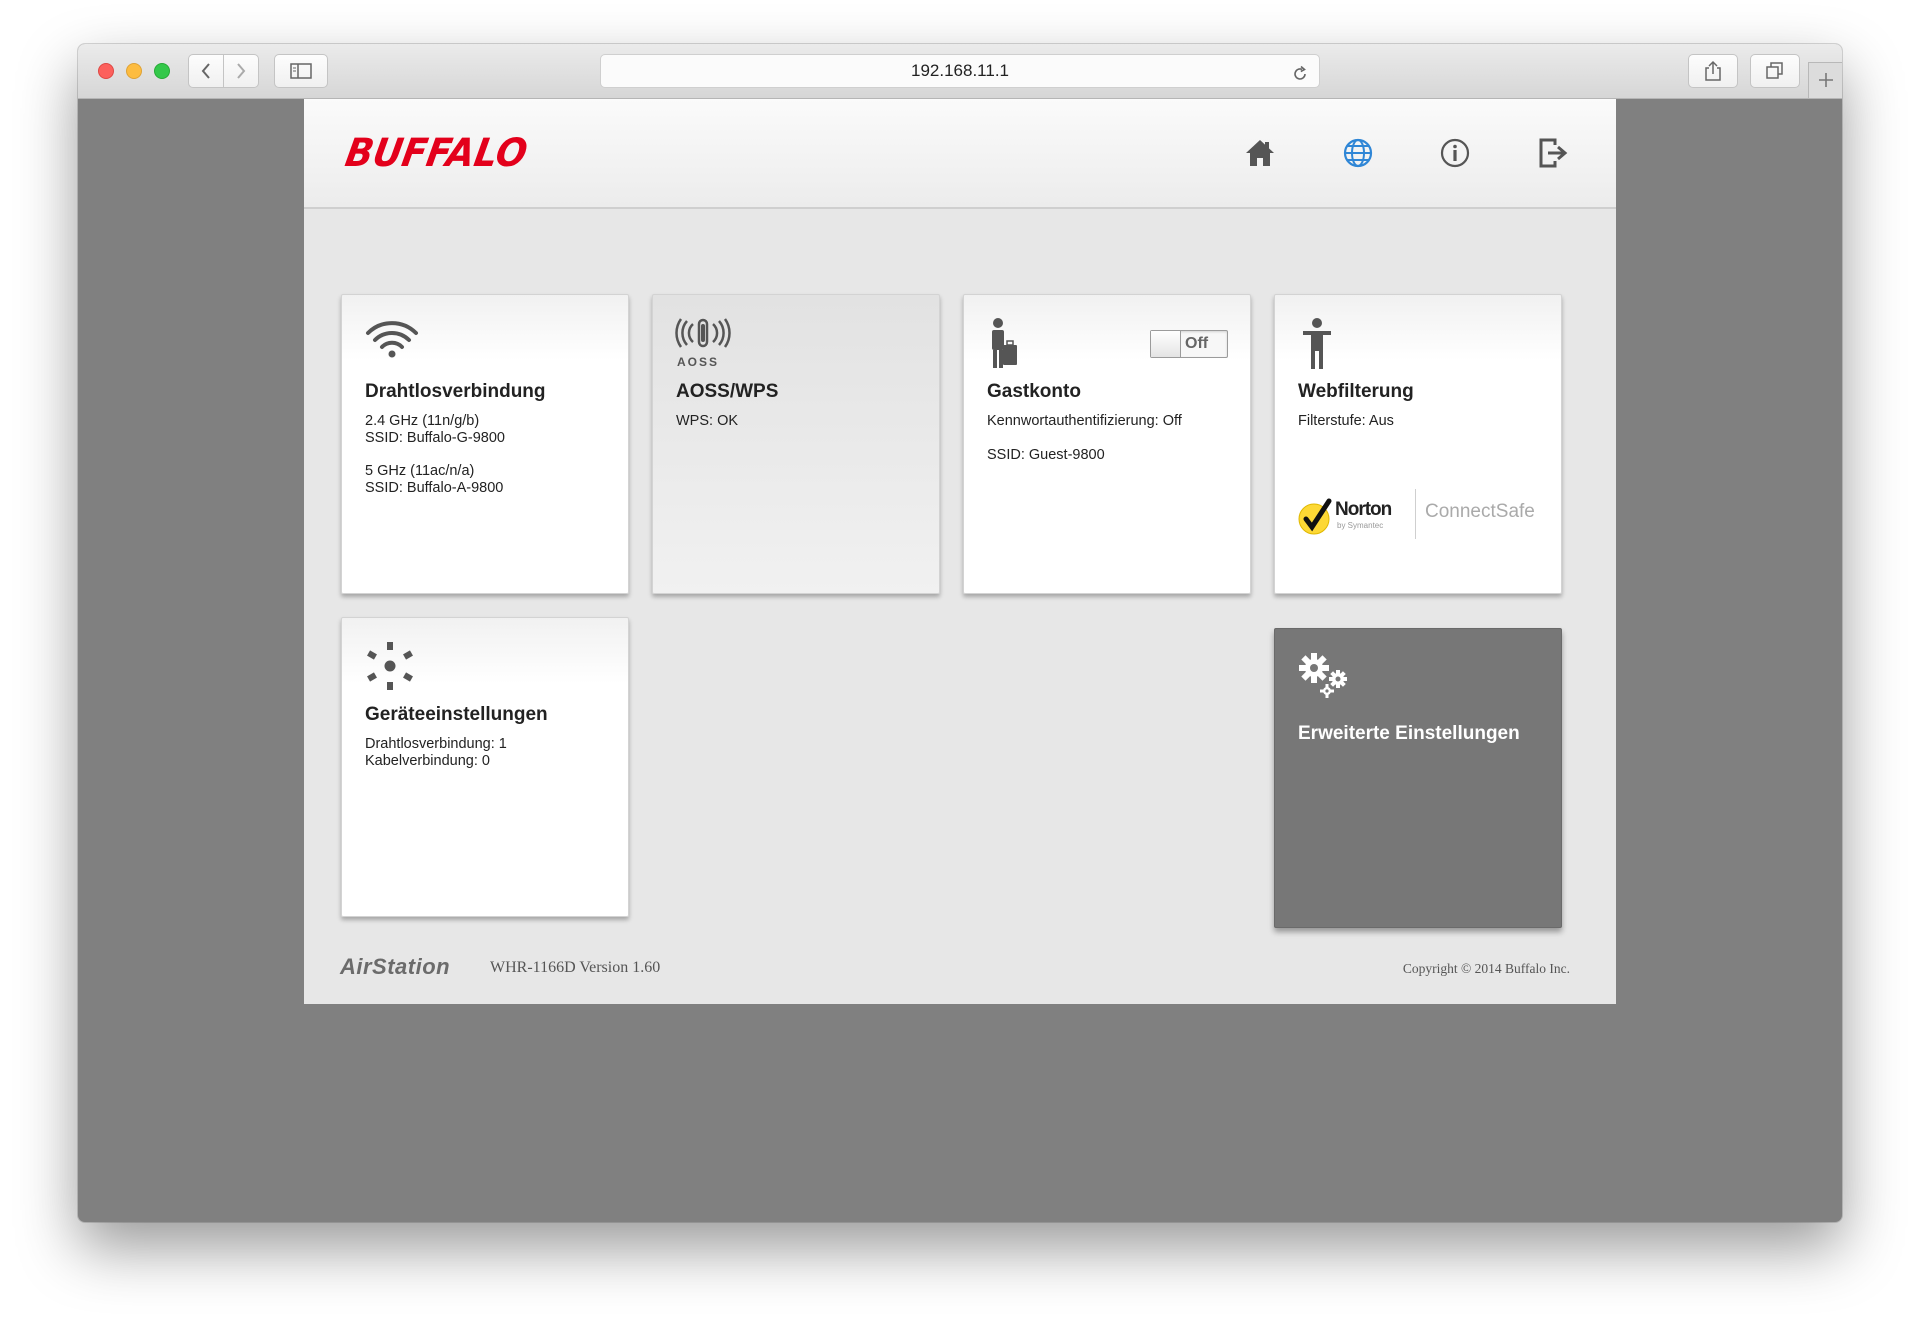 The image size is (1920, 1335). Describe the element at coordinates (796, 444) in the screenshot. I see `aoss-wps-tile: AOSS AOSS/WPS WPS: OK` at that location.